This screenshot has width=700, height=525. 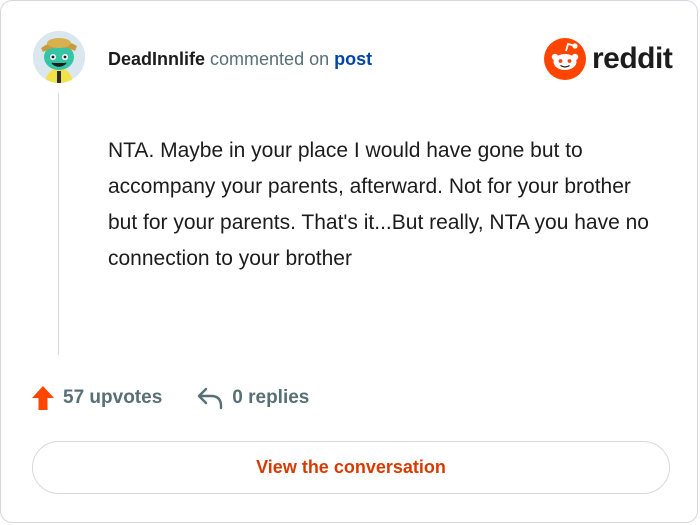 I want to click on upvote-button: 57 upvotes, so click(x=96, y=398).